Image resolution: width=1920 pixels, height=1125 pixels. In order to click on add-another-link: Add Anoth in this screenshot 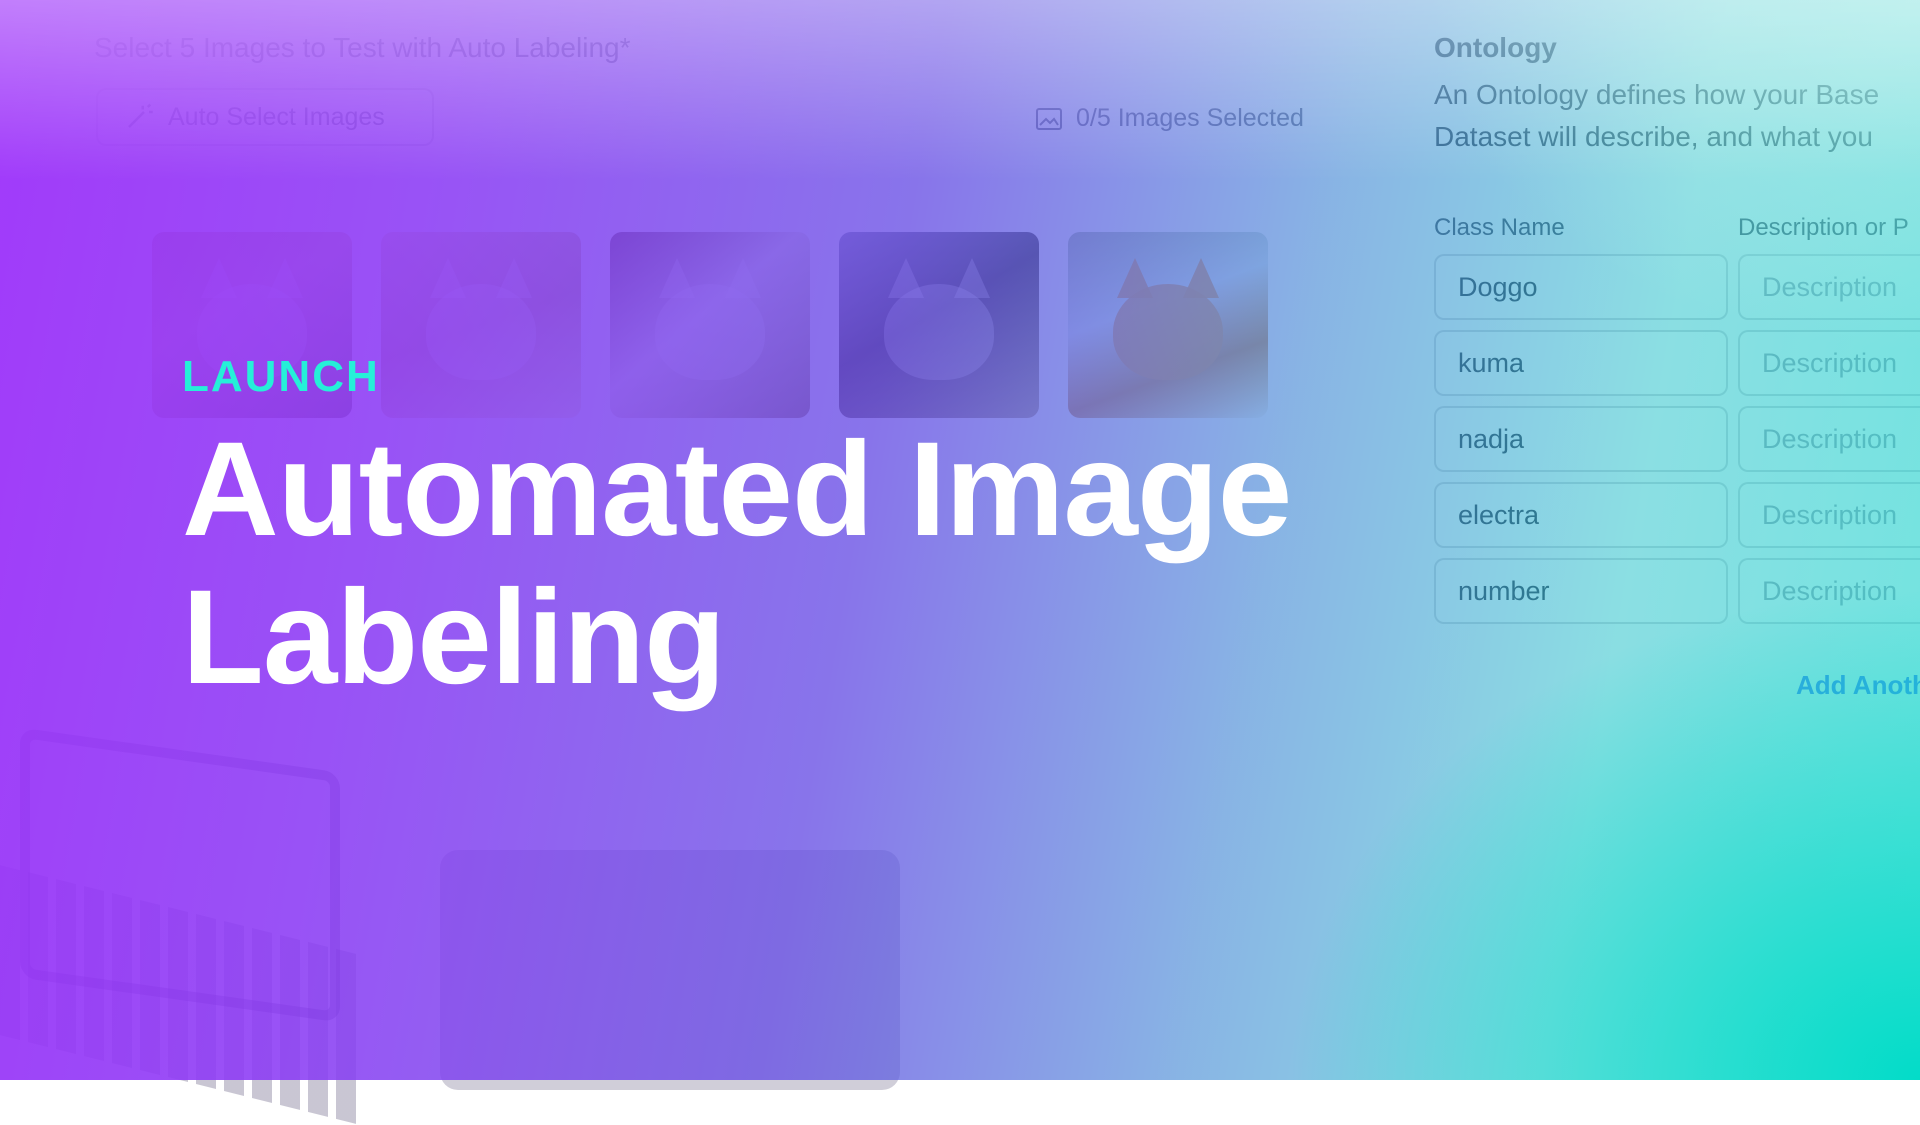, I will do `click(1858, 685)`.